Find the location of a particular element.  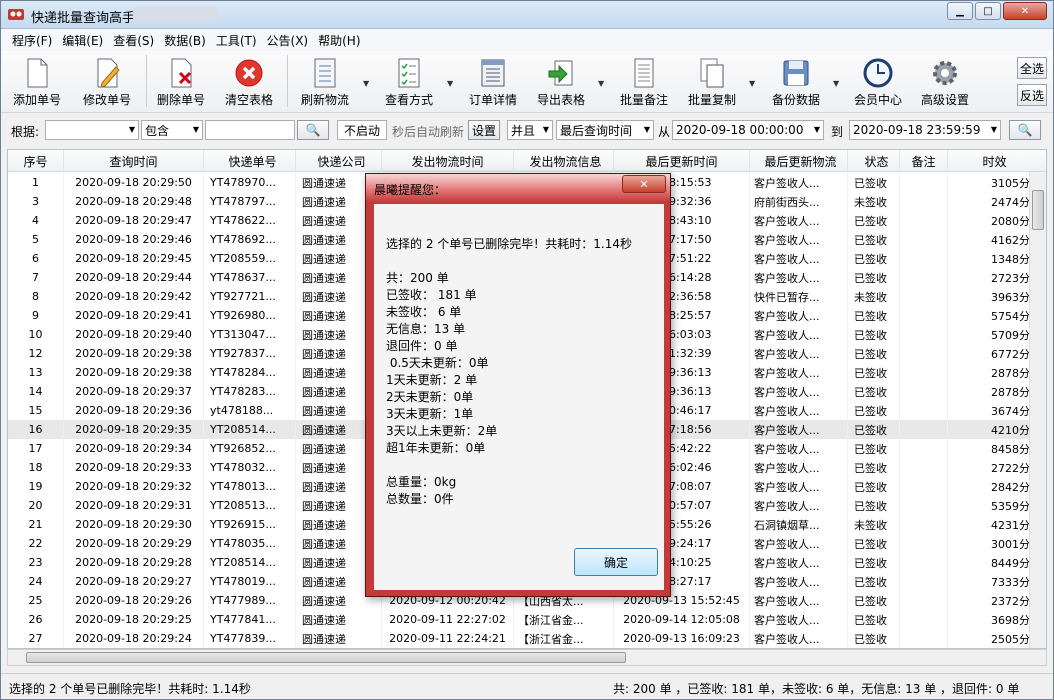

delete-order-label: 删除单号 is located at coordinates (181, 100).